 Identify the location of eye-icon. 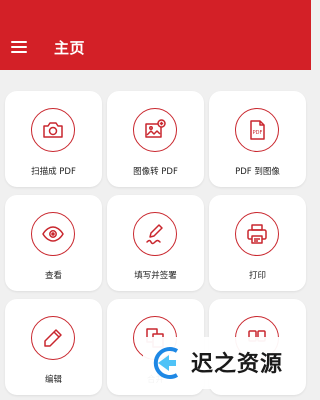
(53, 234).